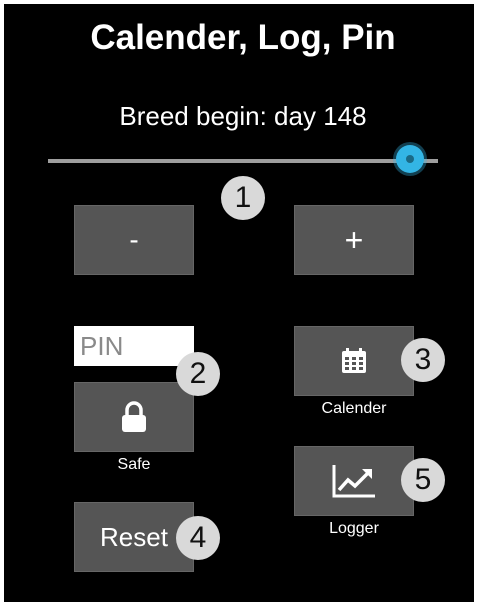  I want to click on calender-button, so click(354, 361).